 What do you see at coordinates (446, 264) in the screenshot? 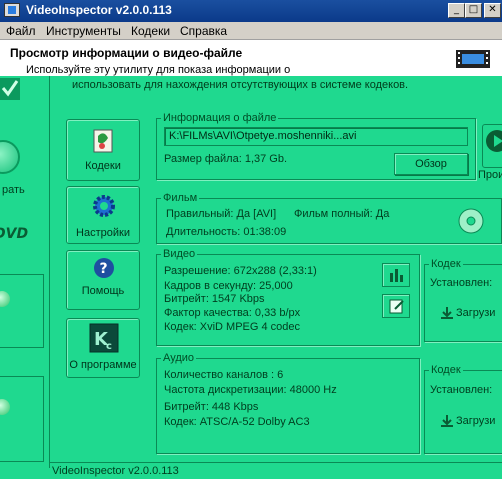
I see `video-codec-group-label: Кодек` at bounding box center [446, 264].